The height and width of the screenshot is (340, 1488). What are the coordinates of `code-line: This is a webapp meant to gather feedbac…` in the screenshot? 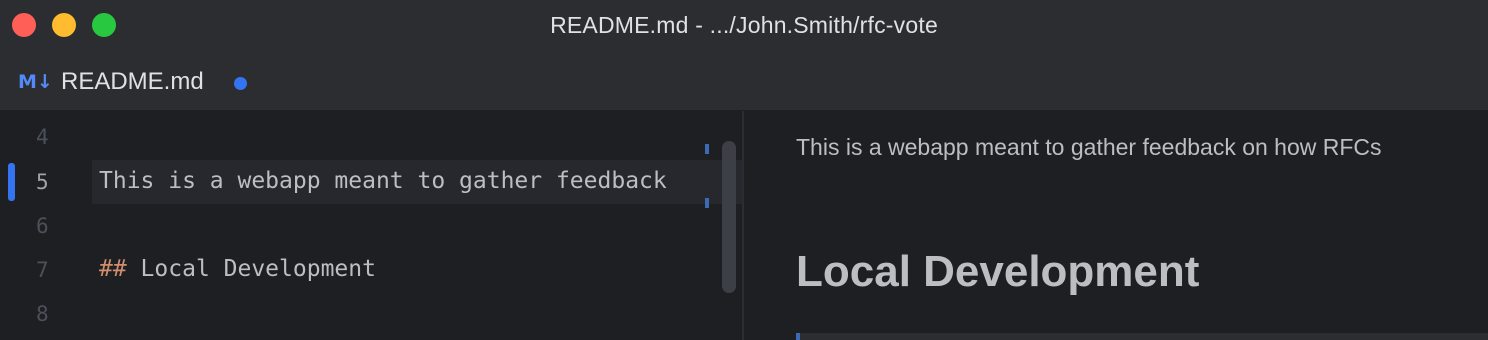 It's located at (383, 181).